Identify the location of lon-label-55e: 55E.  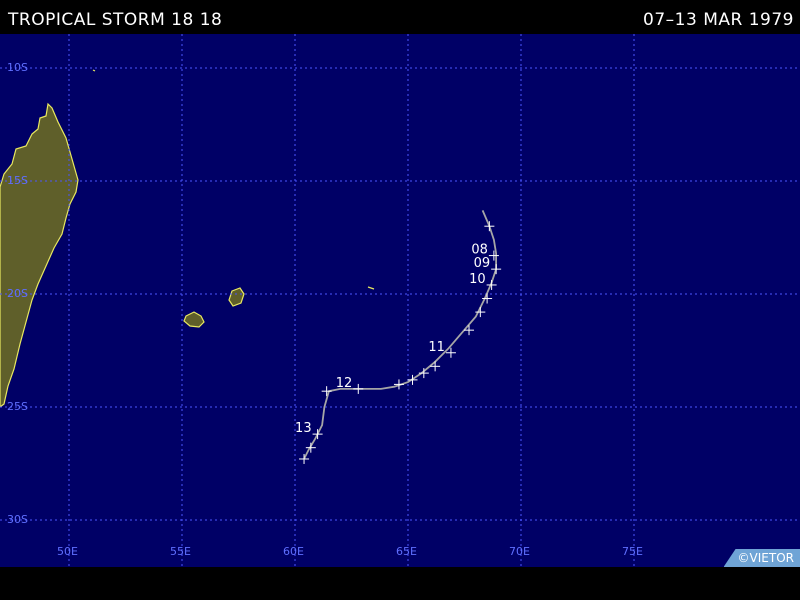
(180, 551).